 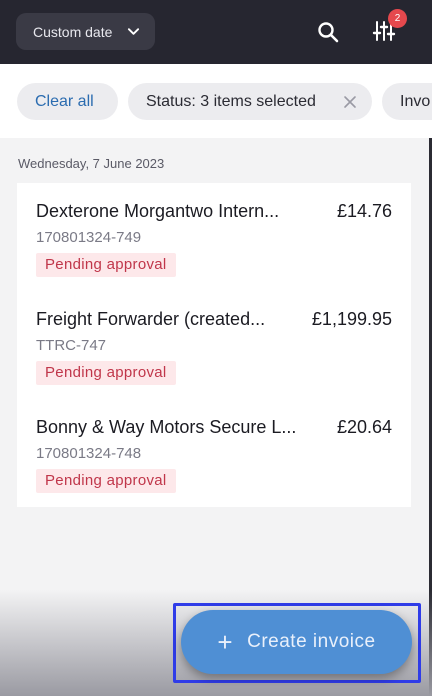 I want to click on status-filter-chip: Status: 3 items selected, so click(x=250, y=101).